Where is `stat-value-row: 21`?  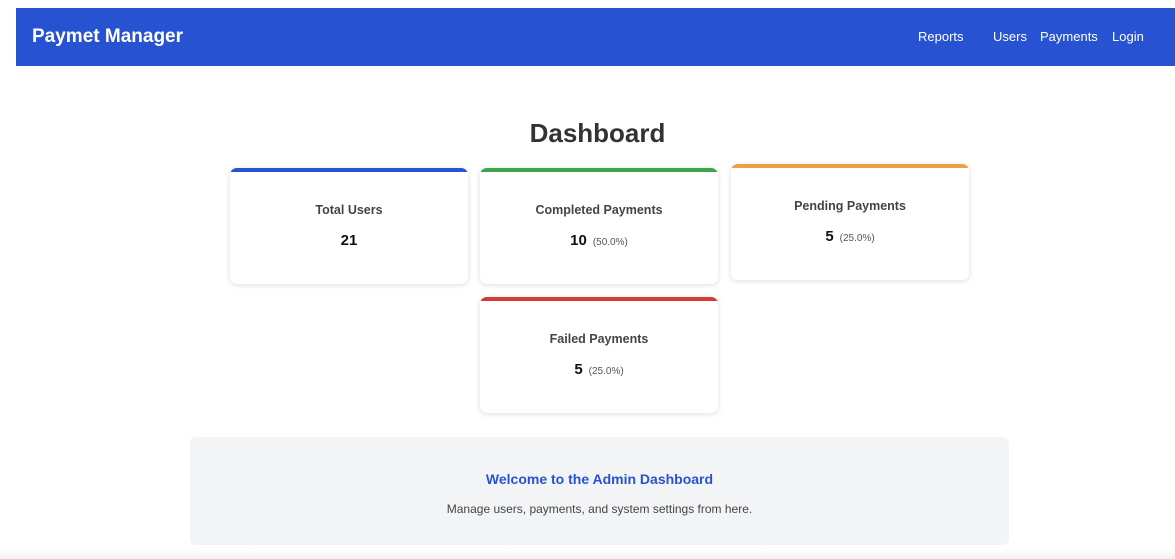
stat-value-row: 21 is located at coordinates (349, 240).